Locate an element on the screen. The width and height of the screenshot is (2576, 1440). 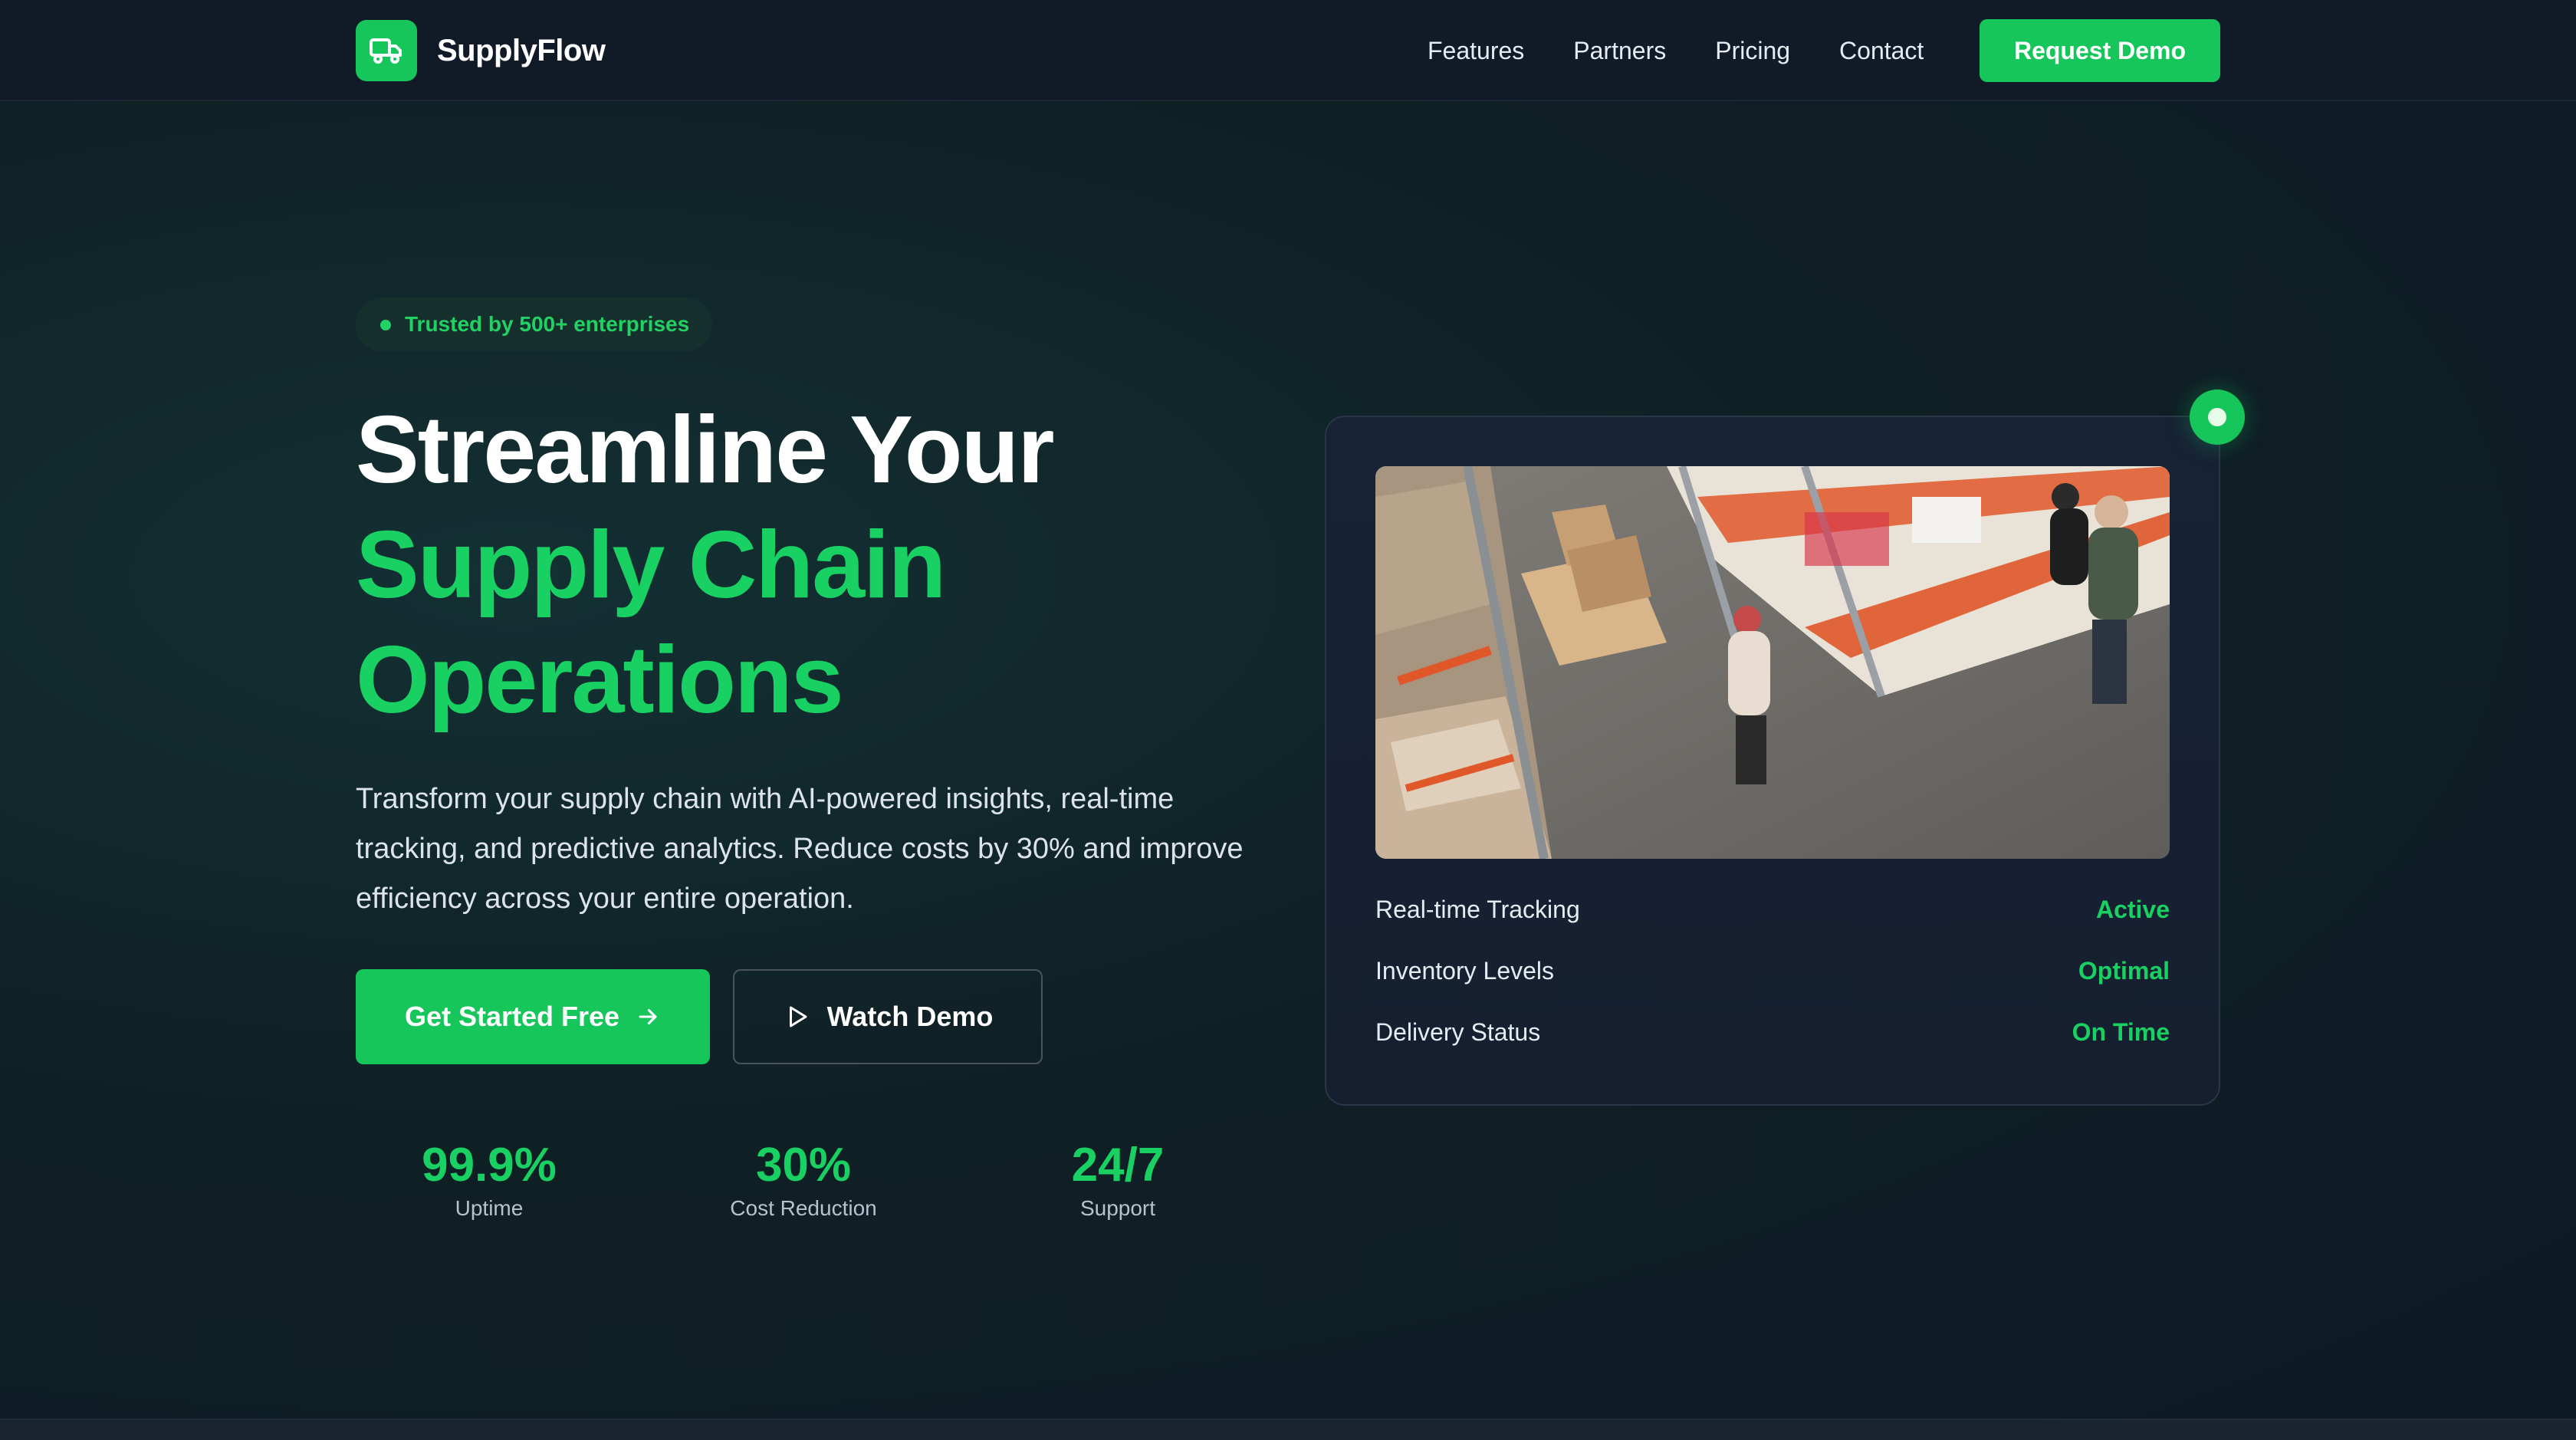
status-value: Active is located at coordinates (2133, 909).